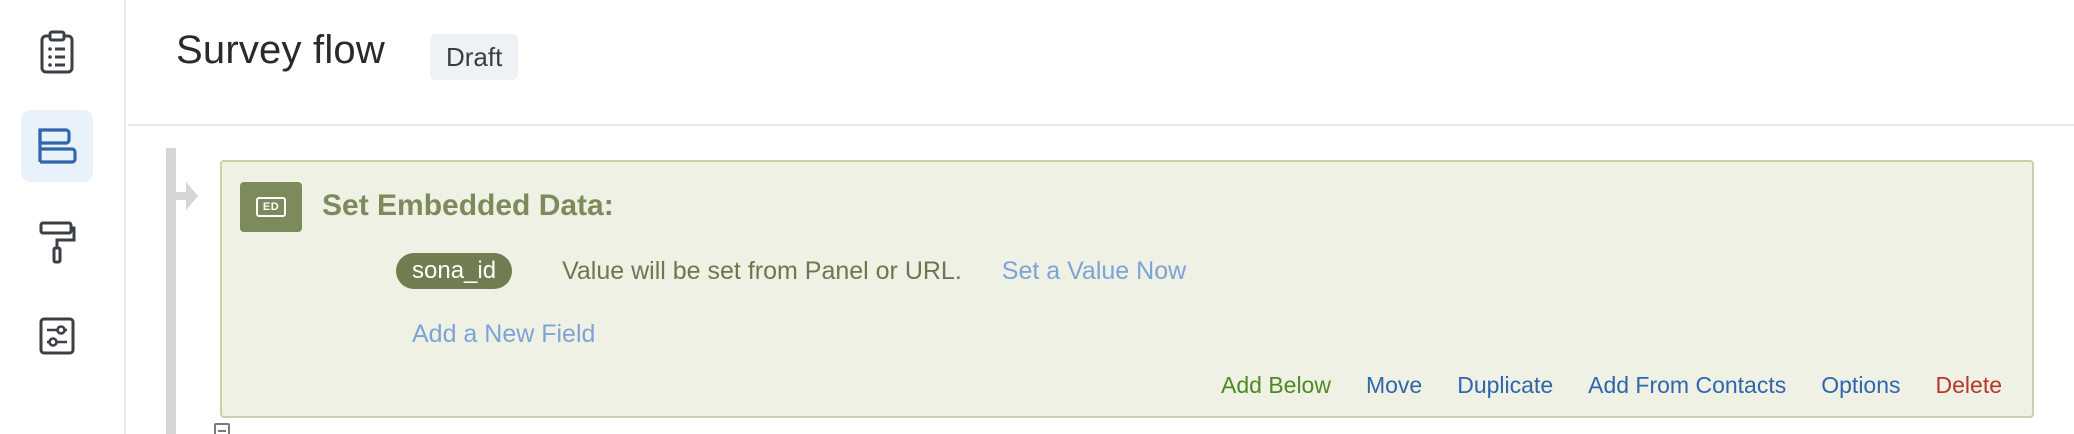  I want to click on block-title: Set Embedded Data:, so click(468, 206).